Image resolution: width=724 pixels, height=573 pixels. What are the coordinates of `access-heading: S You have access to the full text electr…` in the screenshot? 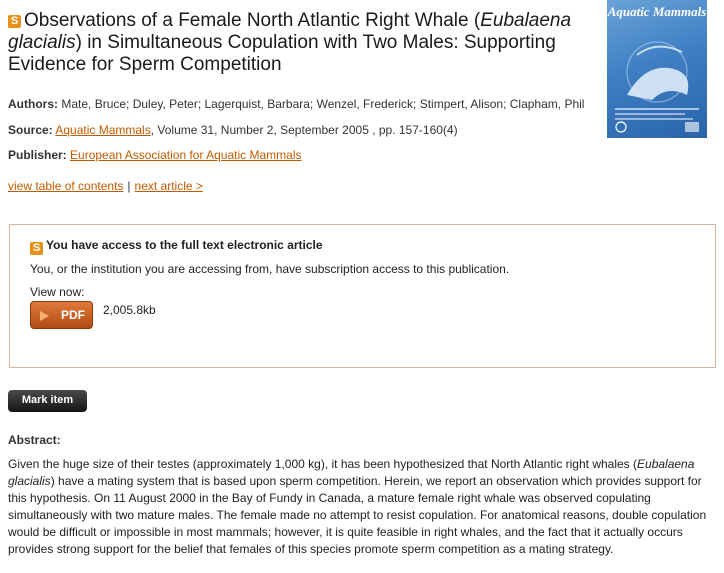 It's located at (176, 246).